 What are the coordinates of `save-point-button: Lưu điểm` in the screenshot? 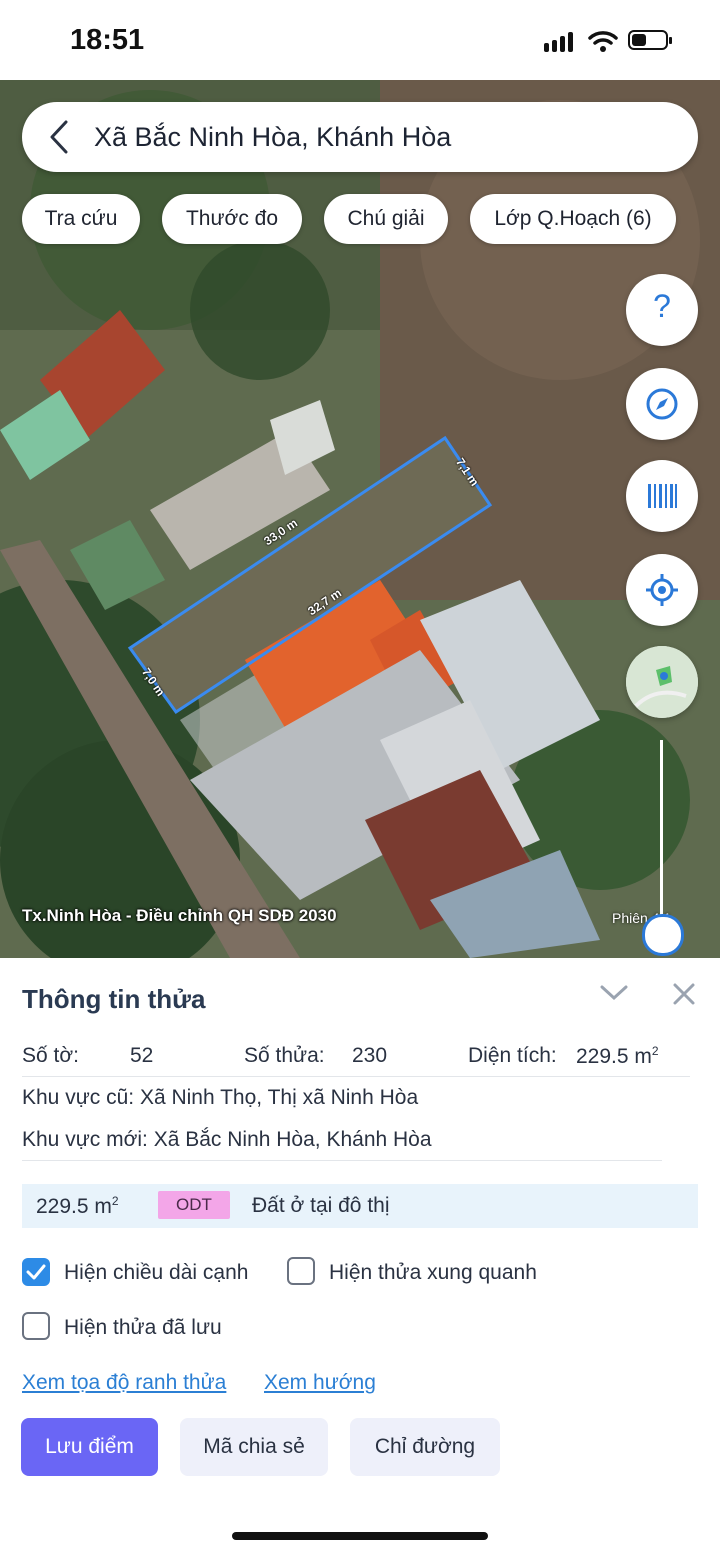 It's located at (89, 1447).